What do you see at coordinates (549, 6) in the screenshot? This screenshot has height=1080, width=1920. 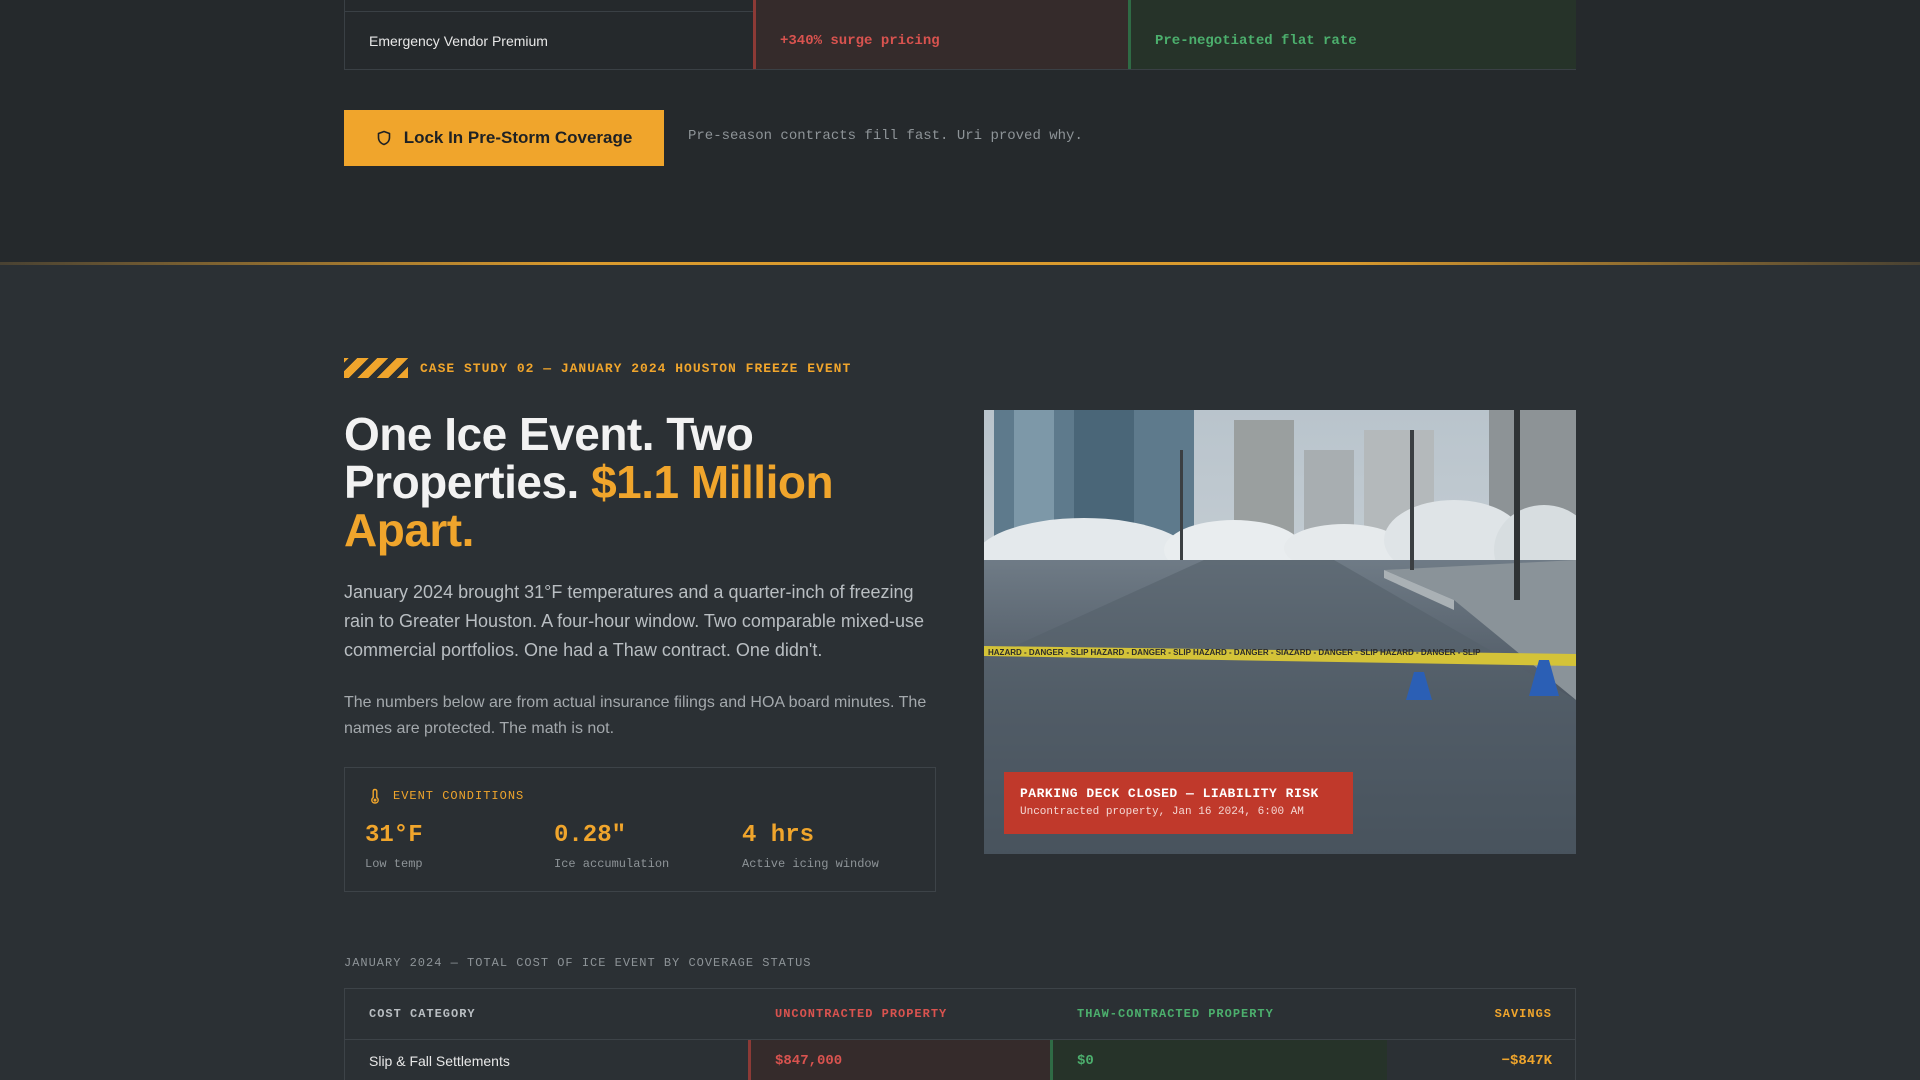 I see `table-divider` at bounding box center [549, 6].